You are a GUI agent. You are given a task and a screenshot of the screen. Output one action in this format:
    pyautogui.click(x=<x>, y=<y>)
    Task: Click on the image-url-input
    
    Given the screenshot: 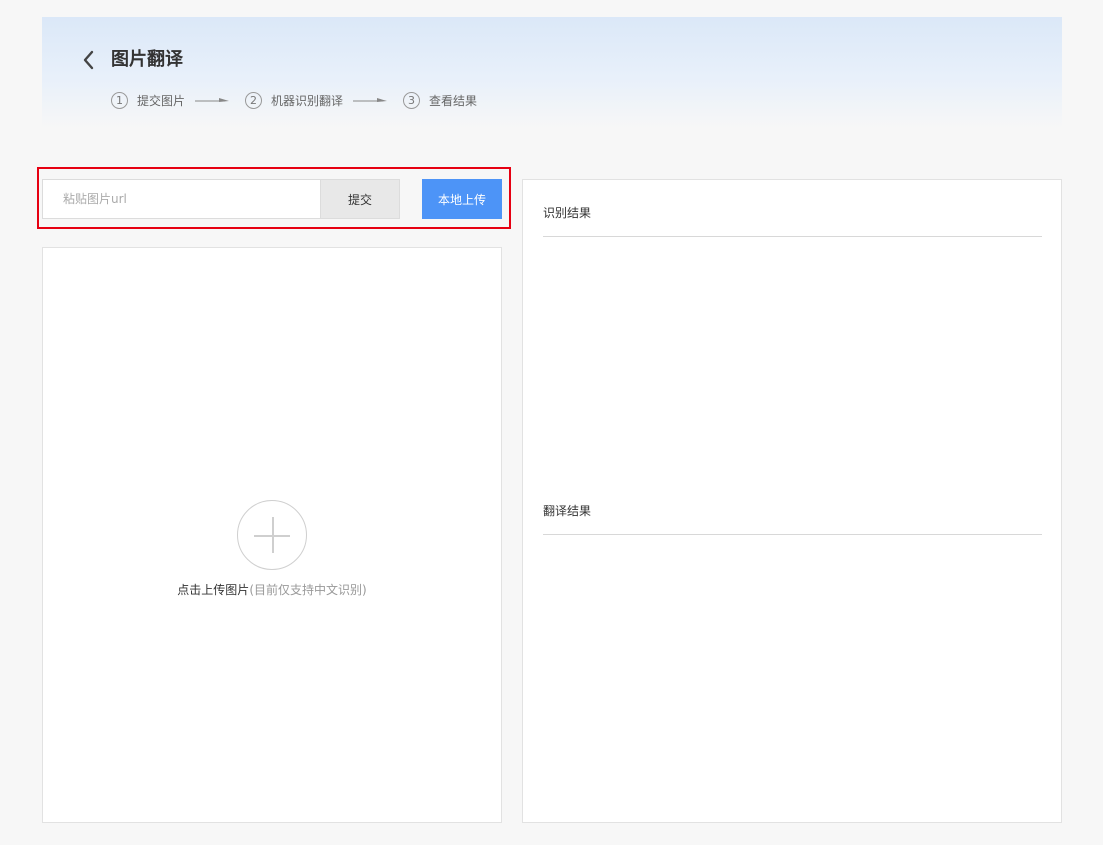 What is the action you would take?
    pyautogui.click(x=181, y=199)
    